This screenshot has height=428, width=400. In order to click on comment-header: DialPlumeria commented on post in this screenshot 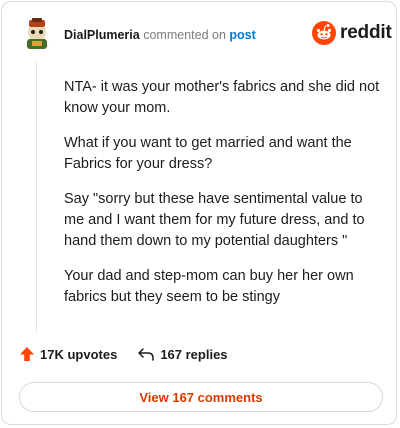, I will do `click(160, 35)`.